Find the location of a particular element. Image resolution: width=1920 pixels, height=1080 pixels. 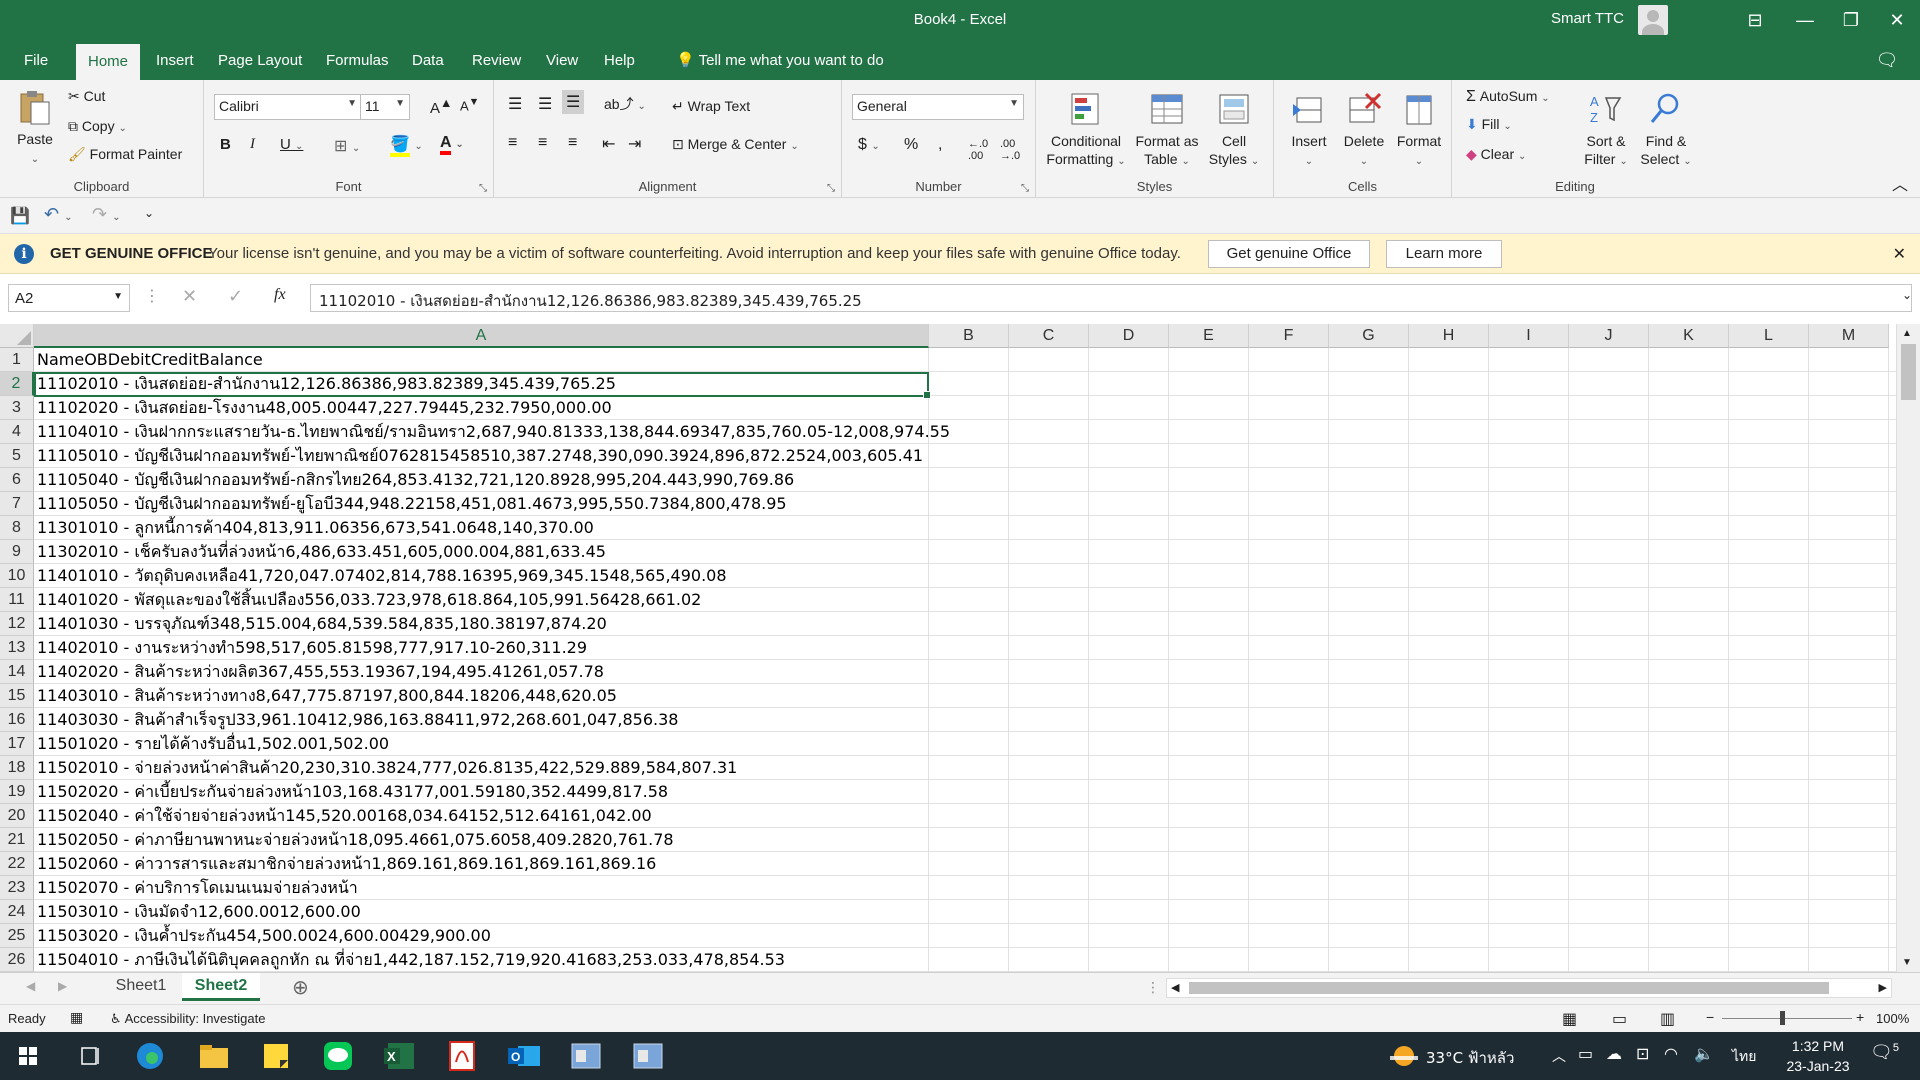

page-break-view-icon: ▥ is located at coordinates (1667, 1019).